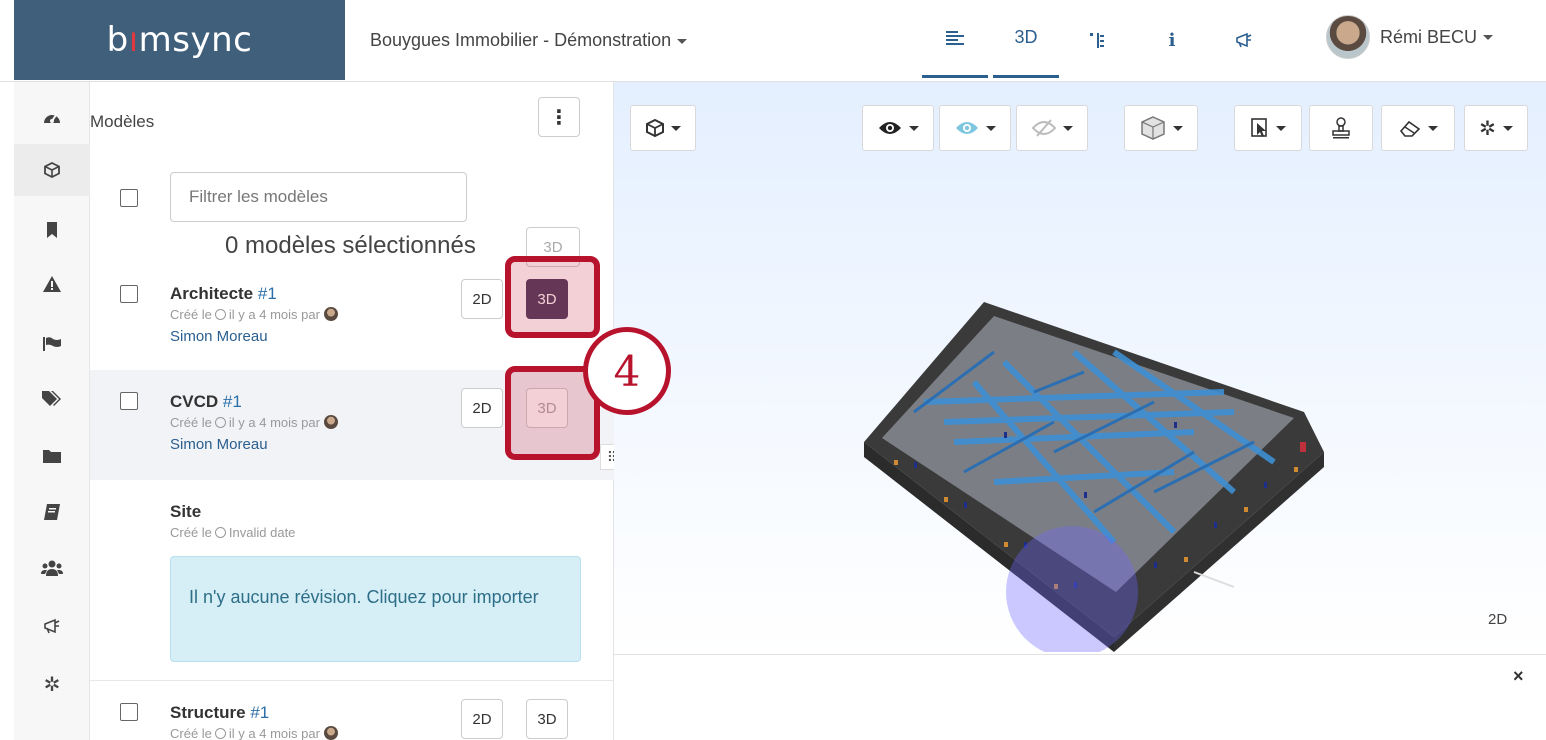 Image resolution: width=1546 pixels, height=740 pixels. I want to click on tags-icon, so click(51, 398).